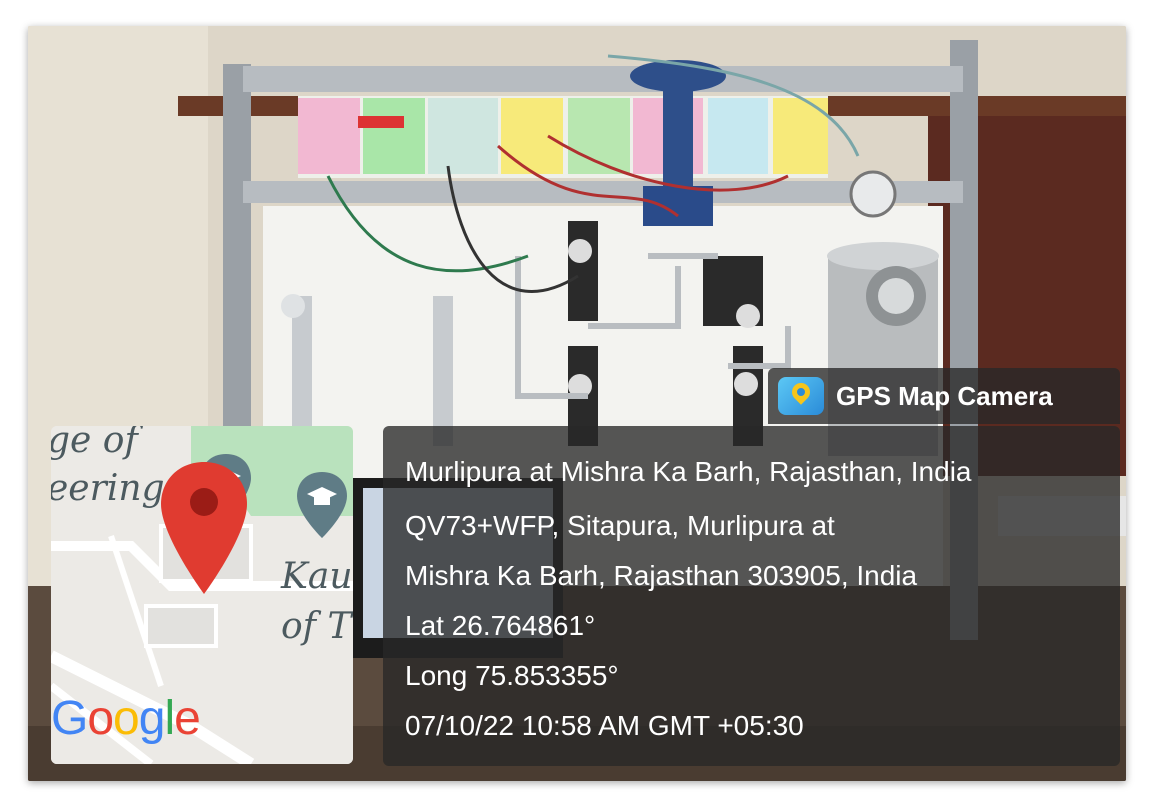  What do you see at coordinates (317, 576) in the screenshot?
I see `map-label-kau: Kau` at bounding box center [317, 576].